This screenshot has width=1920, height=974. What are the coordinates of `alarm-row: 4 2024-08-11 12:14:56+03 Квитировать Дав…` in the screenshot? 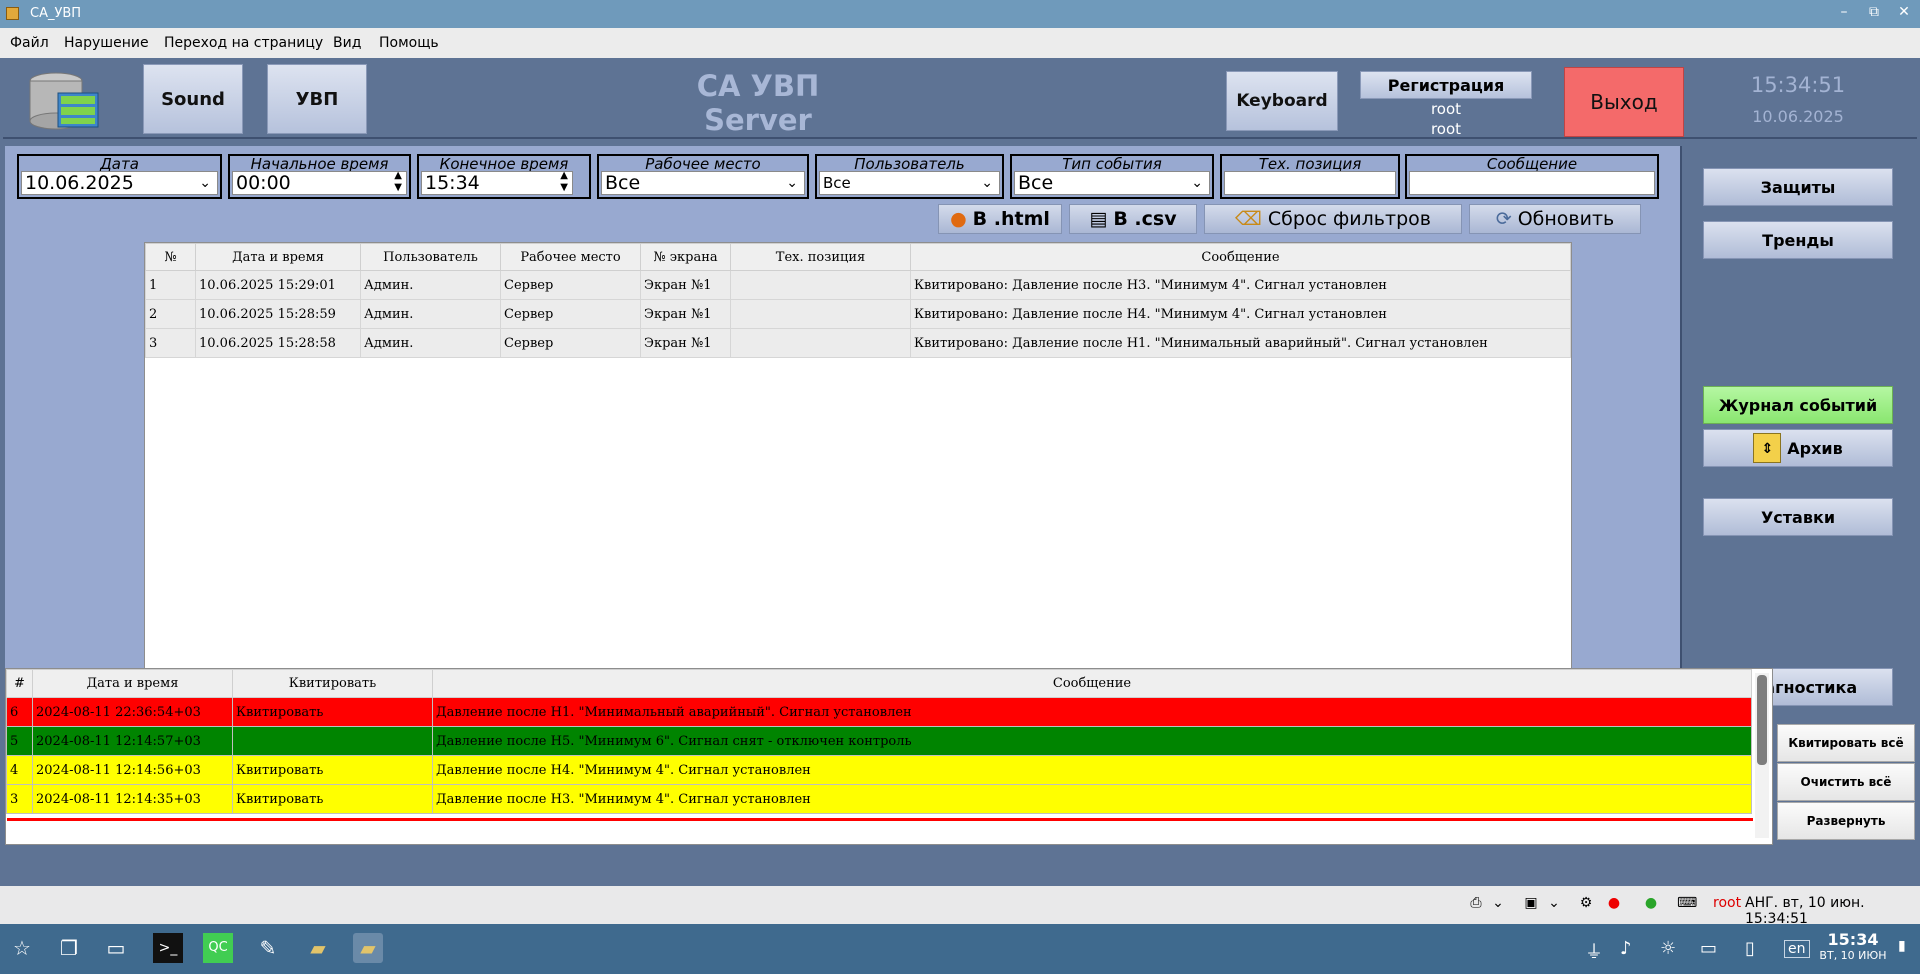 It's located at (879, 770).